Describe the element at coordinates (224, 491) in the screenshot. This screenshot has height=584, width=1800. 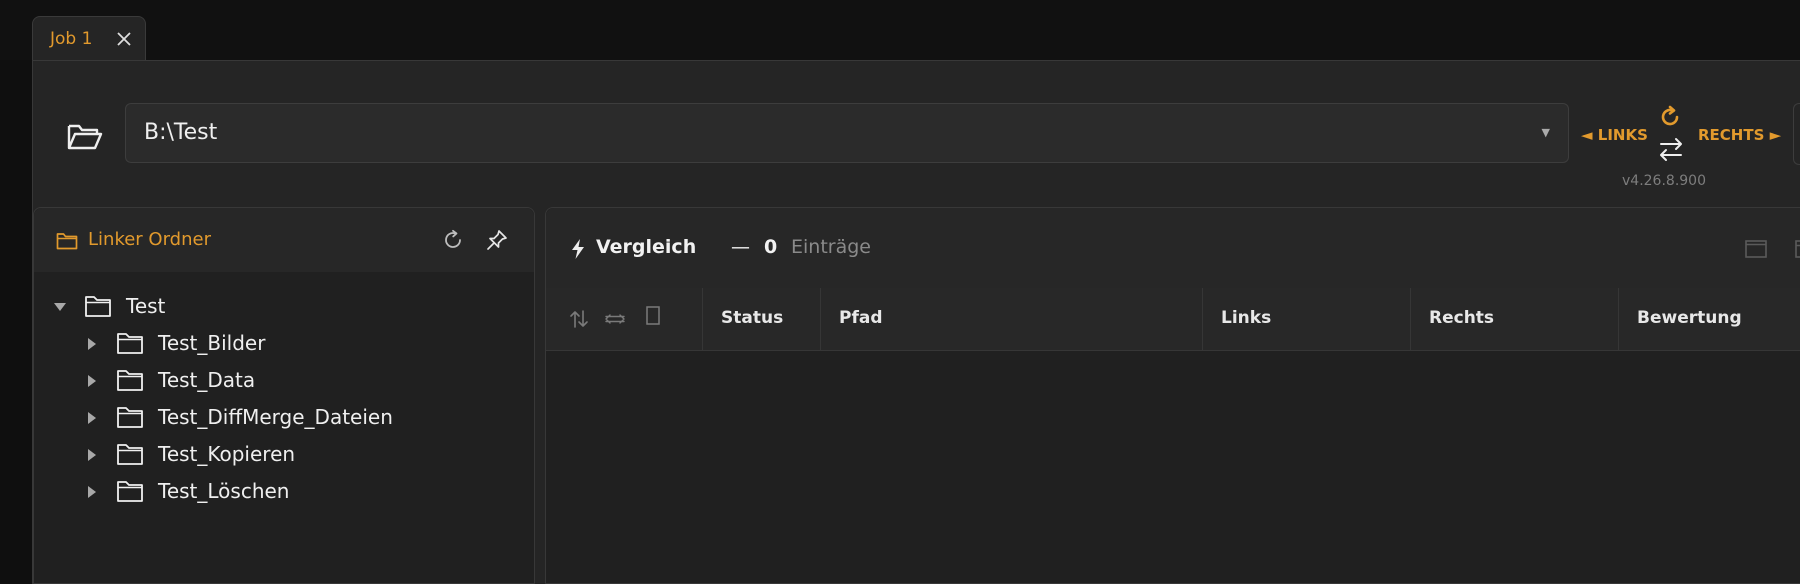
I see `tree-item-label: Test_Löschen` at that location.